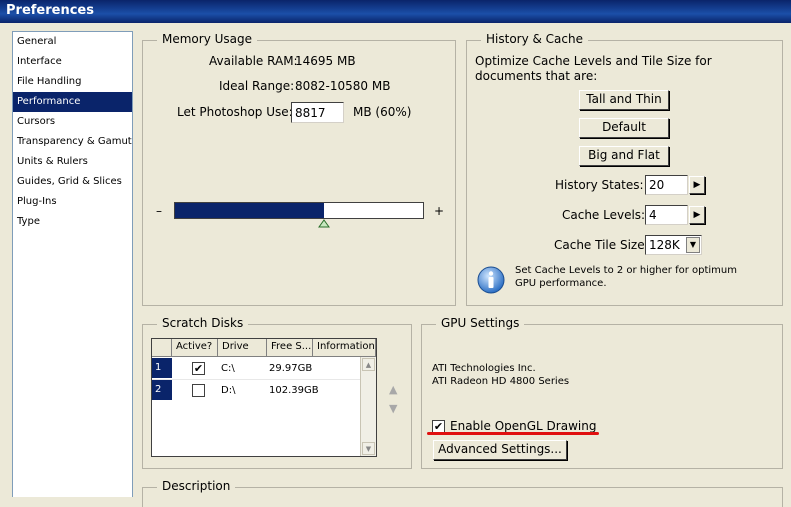 The width and height of the screenshot is (791, 507). What do you see at coordinates (256, 389) in the screenshot?
I see `table-row: 2 D:\ 102.39GB` at bounding box center [256, 389].